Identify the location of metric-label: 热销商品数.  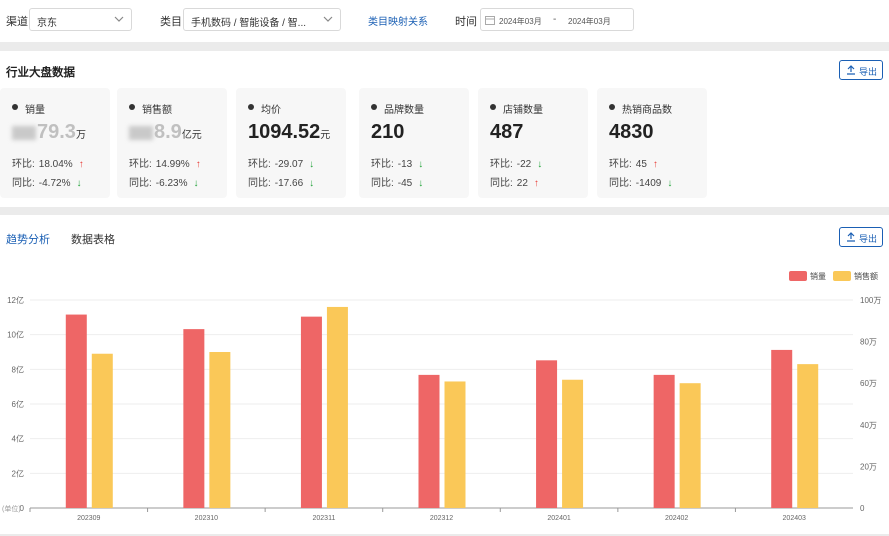
(647, 110).